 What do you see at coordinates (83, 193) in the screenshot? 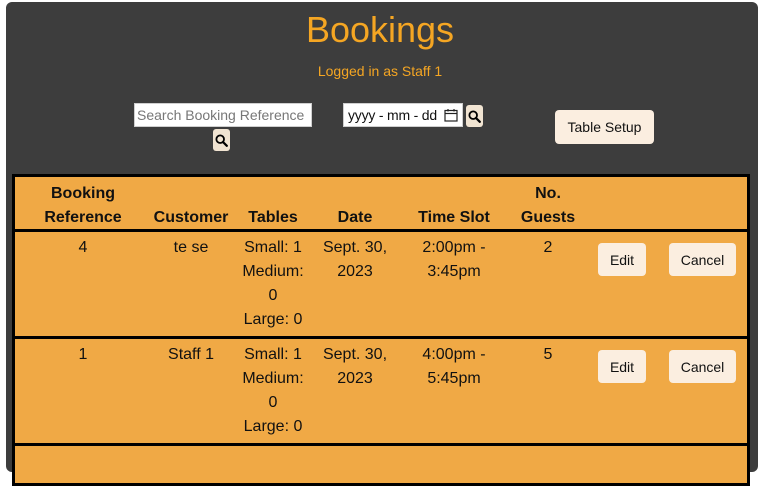
I see `header-booking-reference-line1: Booking` at bounding box center [83, 193].